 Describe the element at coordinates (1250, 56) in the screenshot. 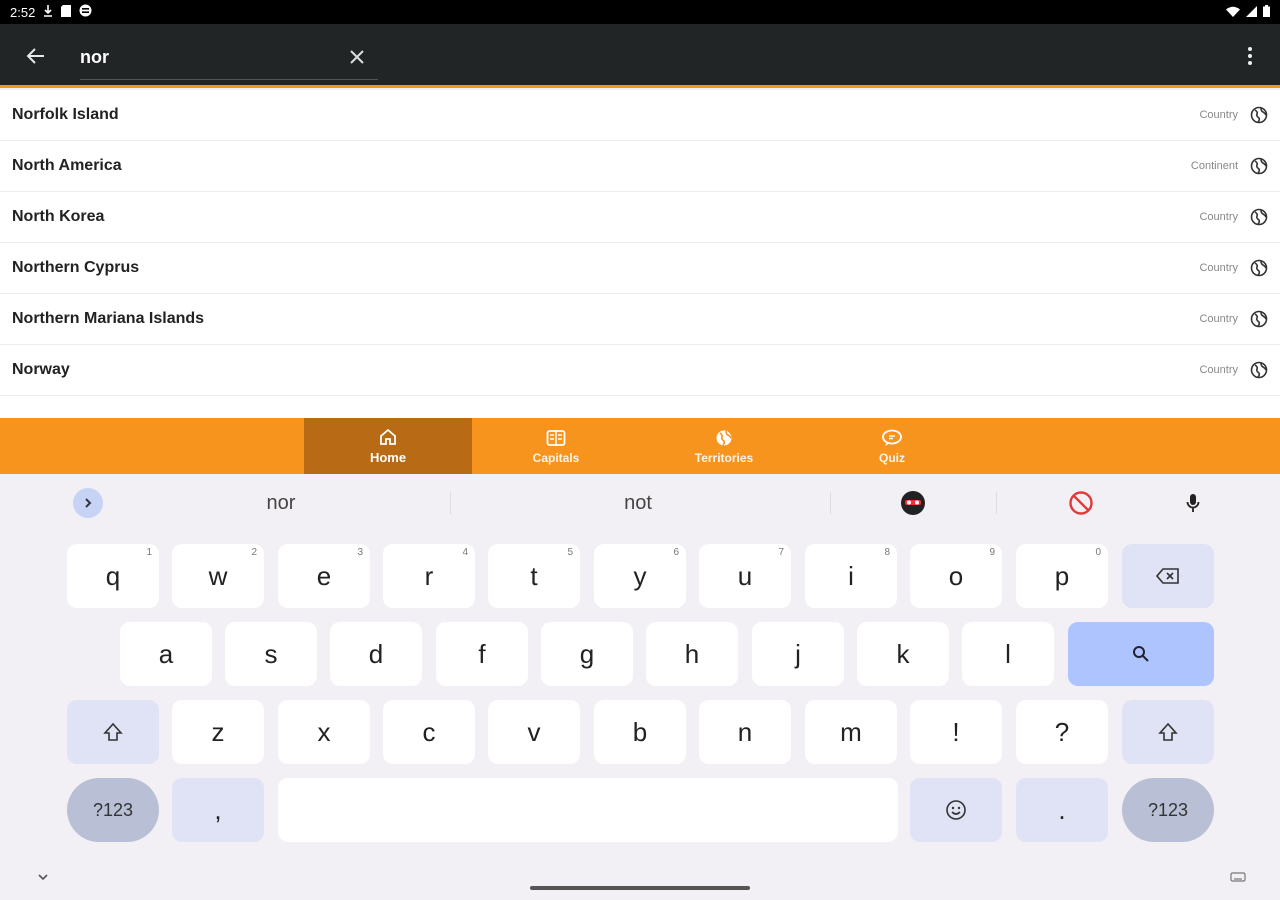

I see `overflow-menu-button` at that location.